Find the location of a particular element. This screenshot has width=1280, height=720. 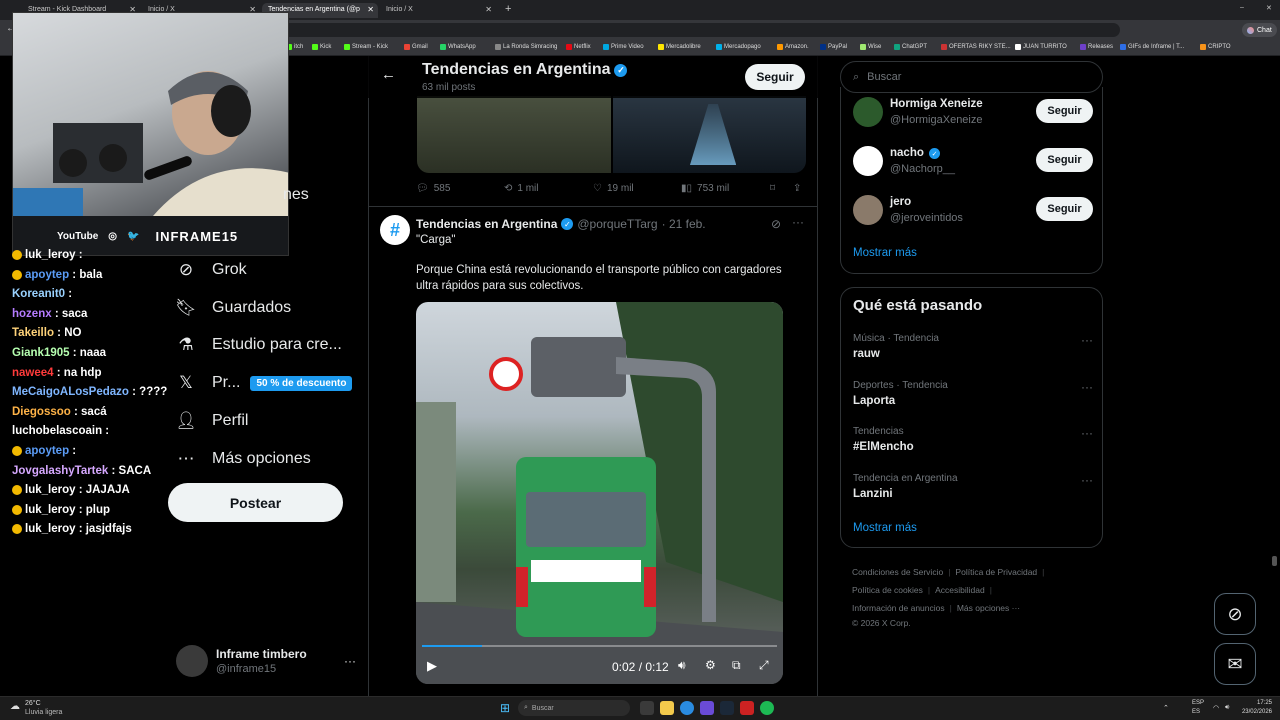

bookmark-item: Kick is located at coordinates (321, 47).